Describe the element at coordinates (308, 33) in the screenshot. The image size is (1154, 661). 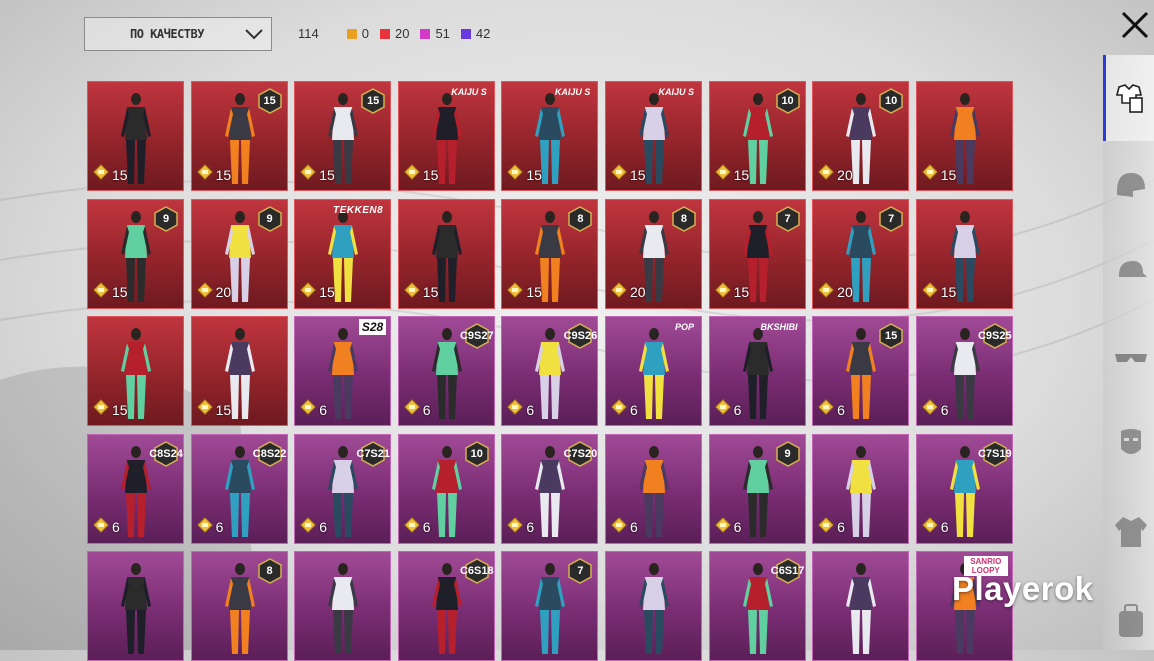
I see `total-count: 114` at that location.